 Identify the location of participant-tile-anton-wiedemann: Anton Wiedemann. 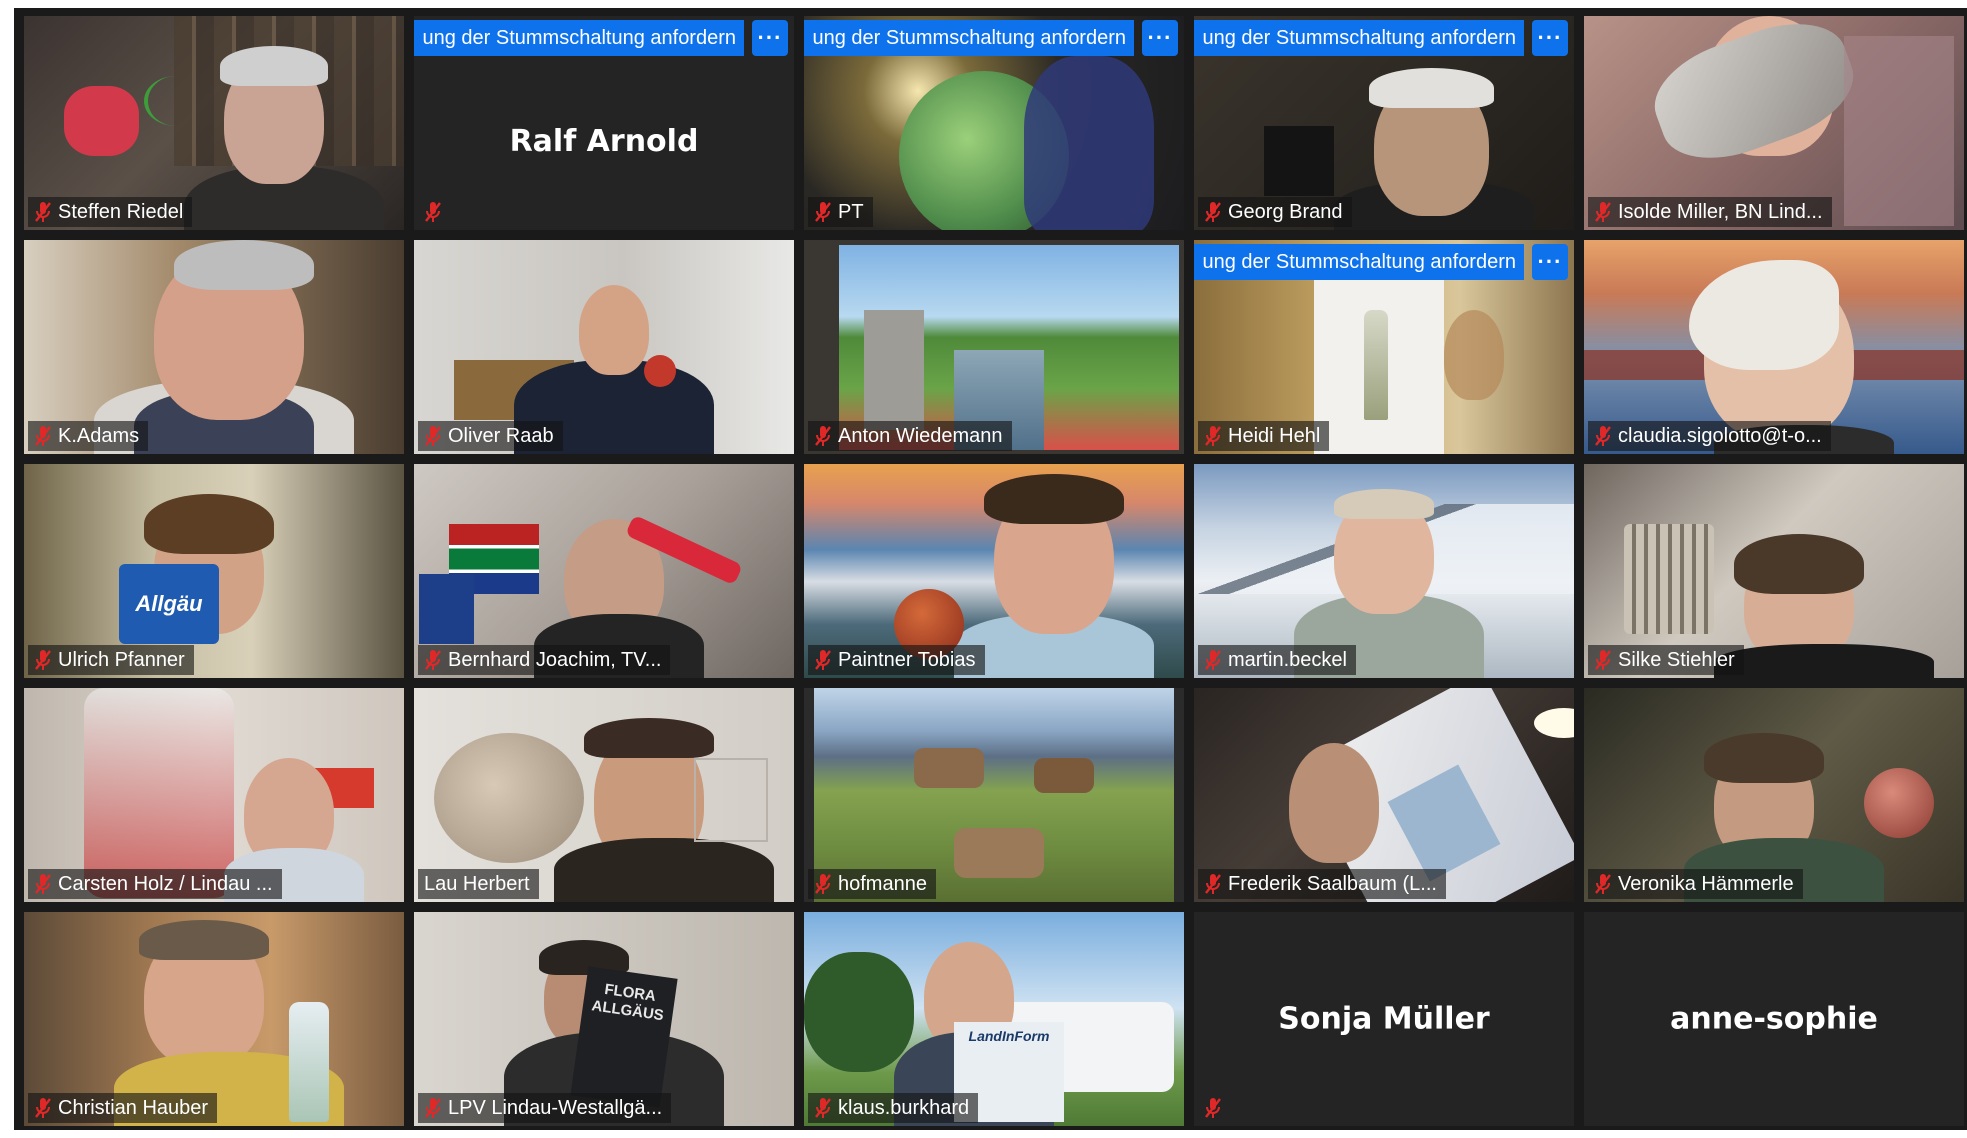
(994, 347).